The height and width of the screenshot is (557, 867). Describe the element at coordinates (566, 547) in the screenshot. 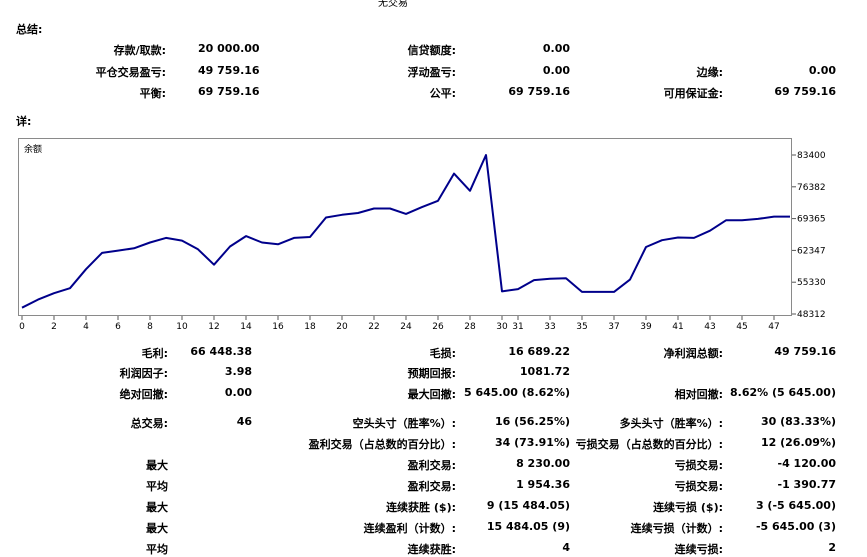

I see `stat-value: 4` at that location.